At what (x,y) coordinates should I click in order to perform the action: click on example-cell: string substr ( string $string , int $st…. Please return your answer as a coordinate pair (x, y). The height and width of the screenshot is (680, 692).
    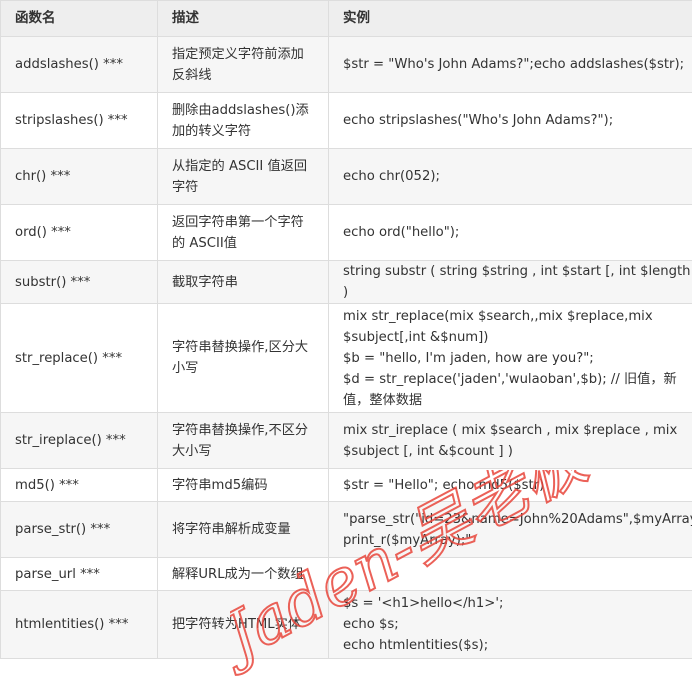
    Looking at the image, I should click on (510, 282).